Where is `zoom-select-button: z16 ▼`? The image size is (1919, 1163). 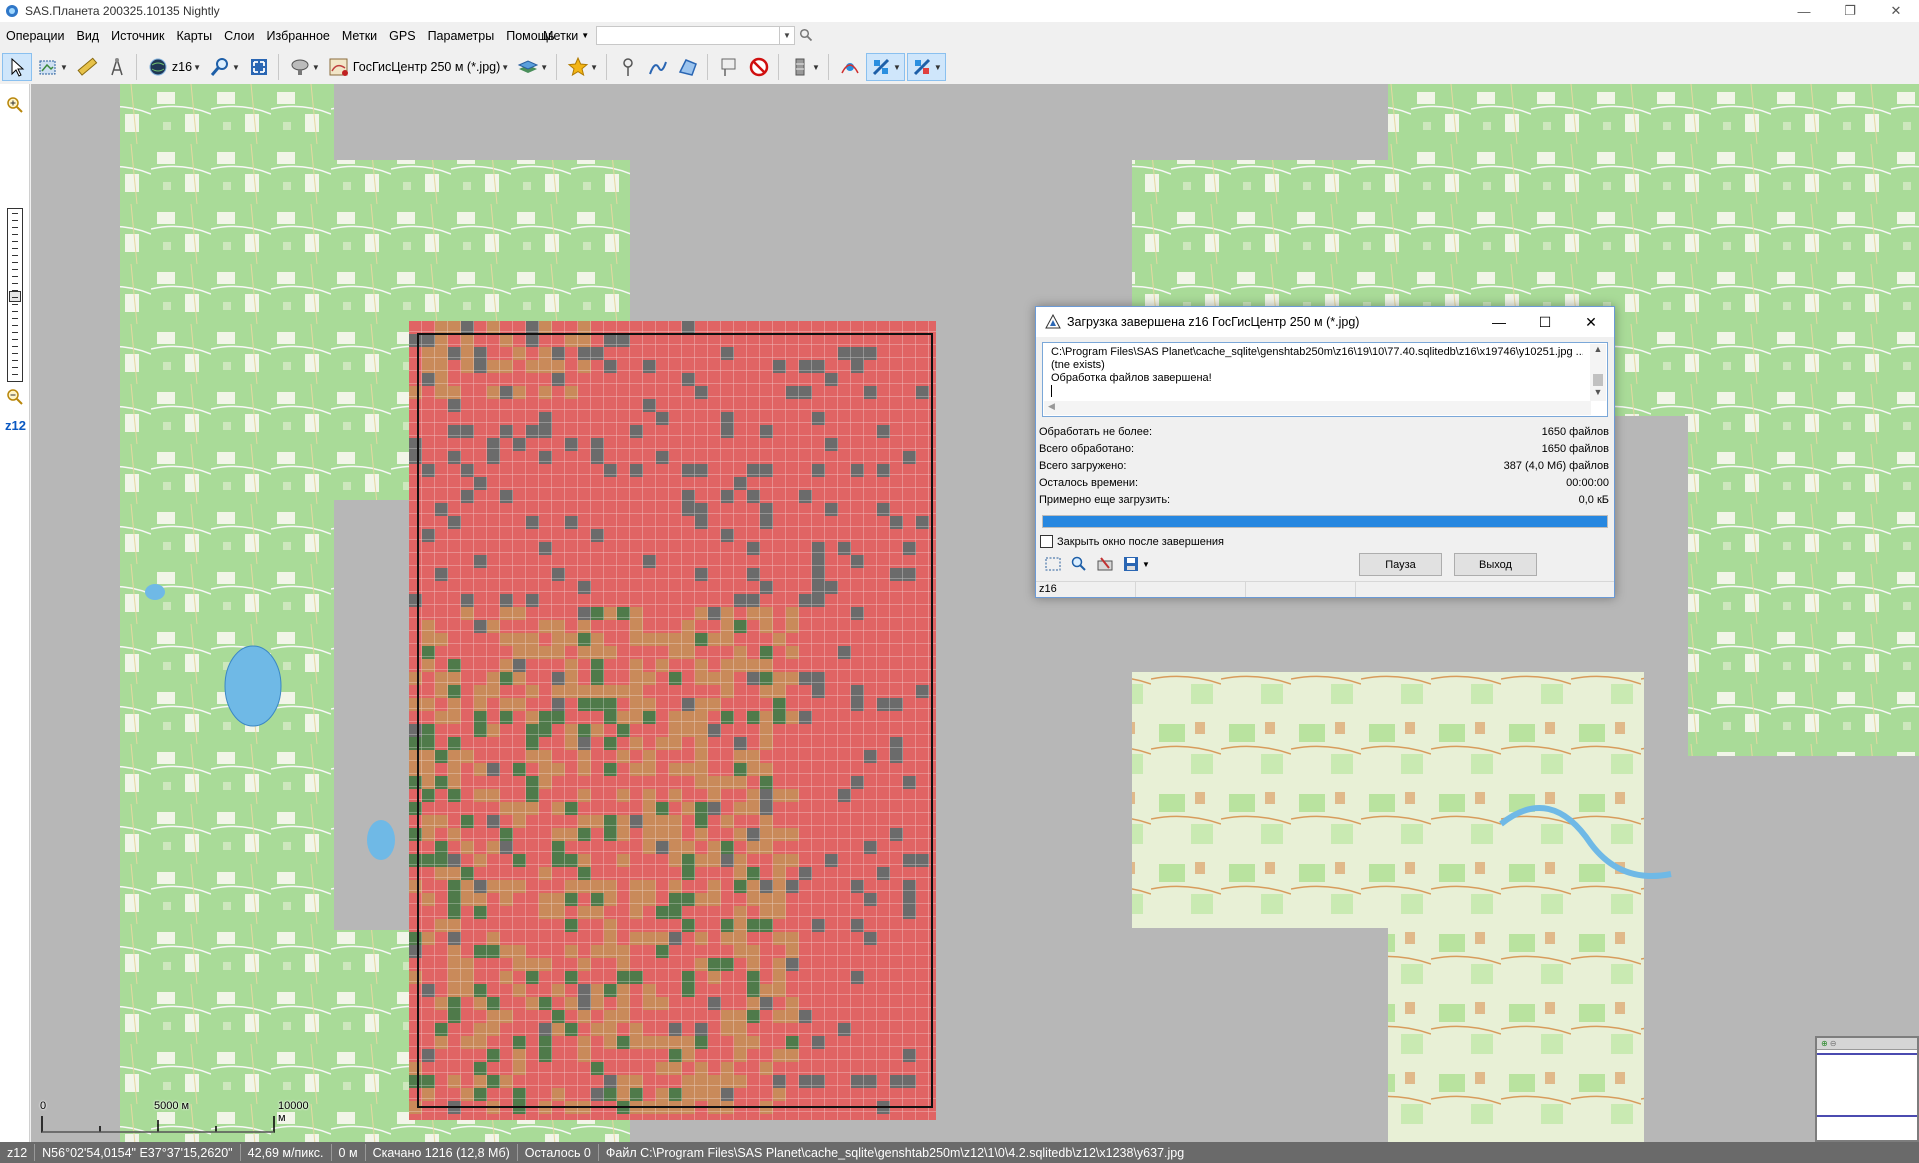 zoom-select-button: z16 ▼ is located at coordinates (174, 67).